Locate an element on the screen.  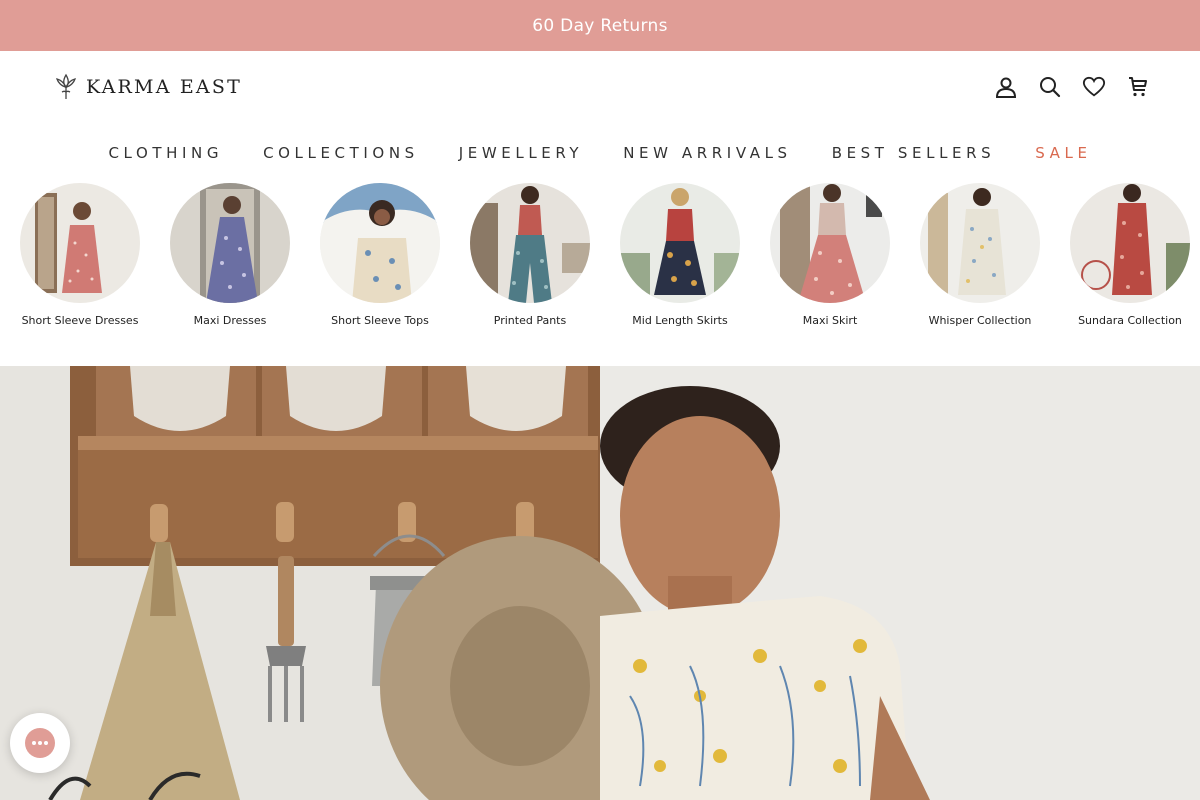
announcement-bar: 60 Day Returns is located at coordinates (600, 25).